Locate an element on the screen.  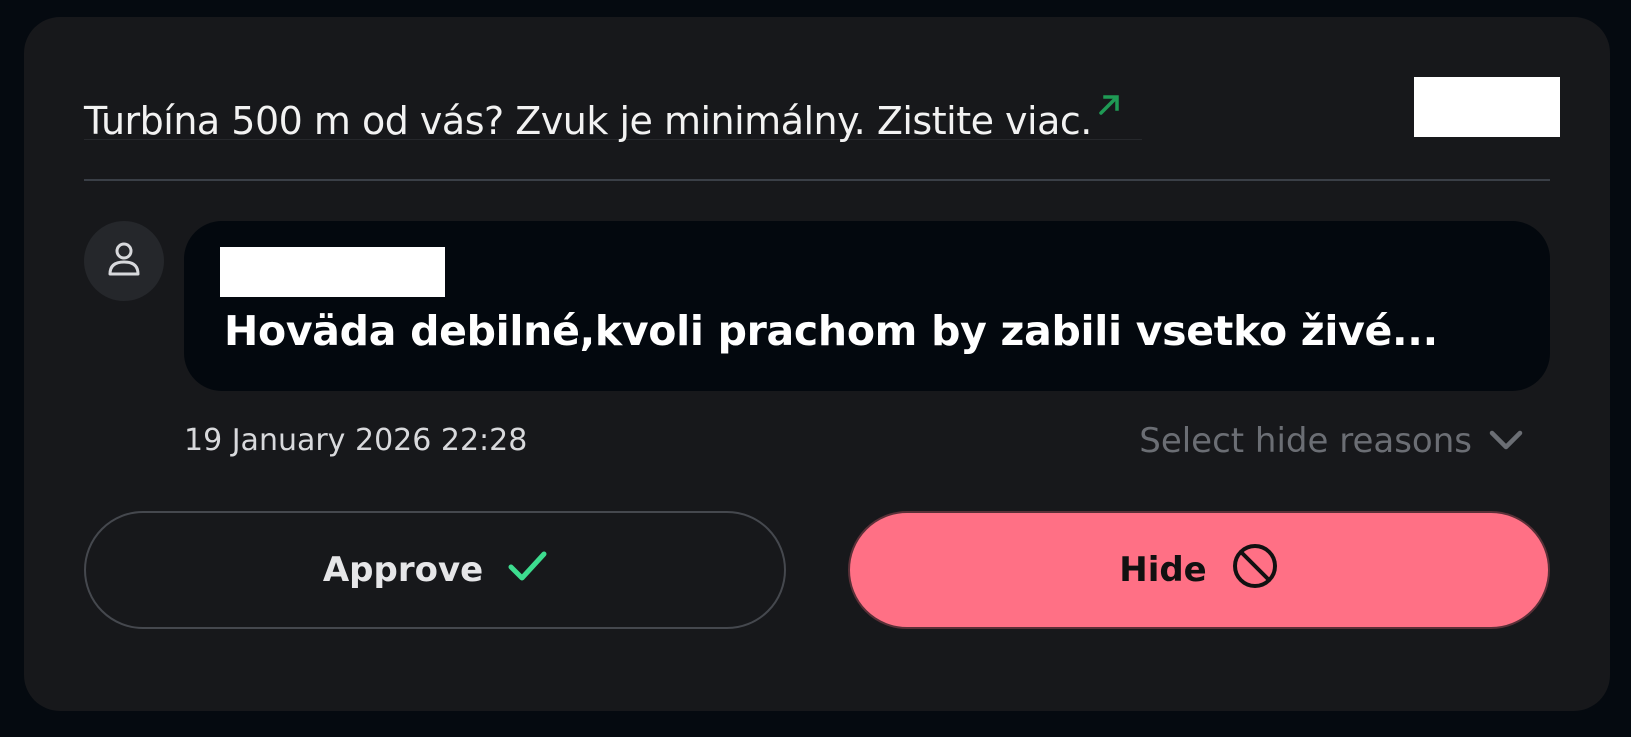
approve-button: Approve is located at coordinates (435, 570).